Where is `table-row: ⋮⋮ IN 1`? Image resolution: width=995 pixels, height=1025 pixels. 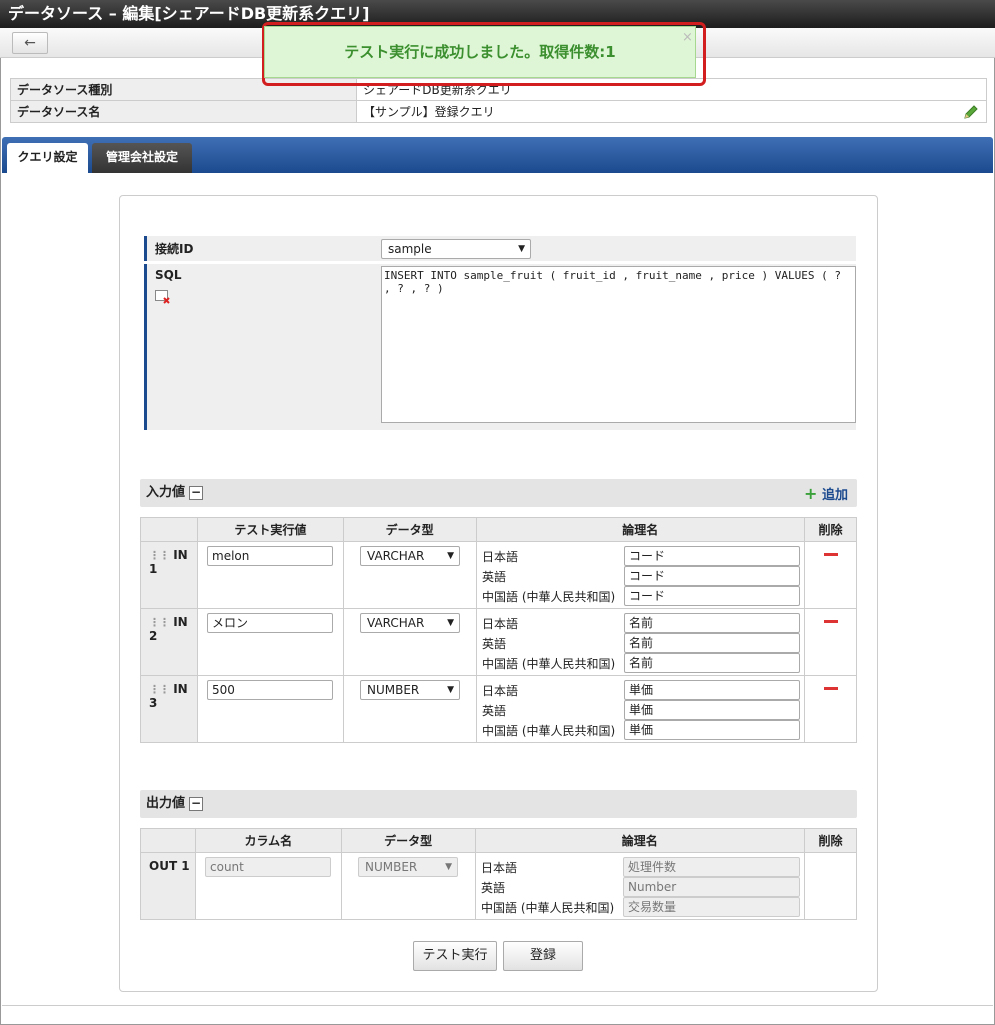
table-row: ⋮⋮ IN 1 is located at coordinates (169, 575).